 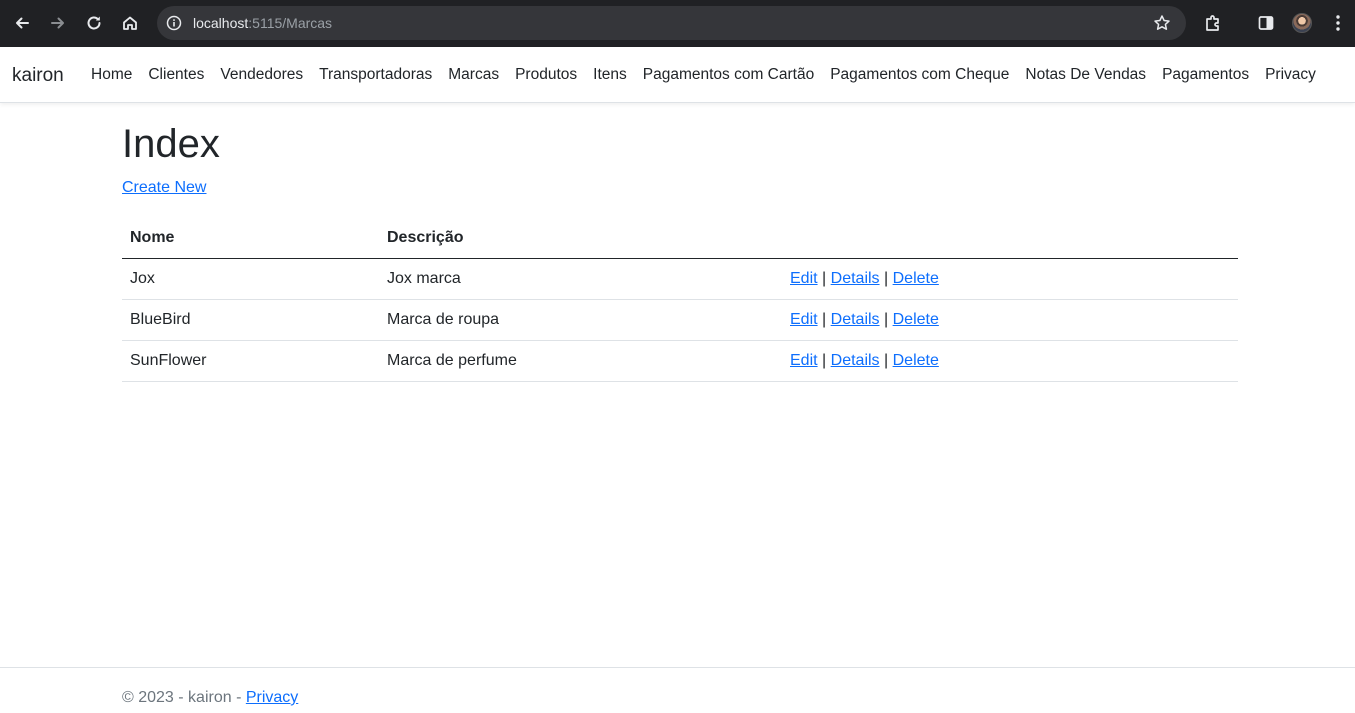 What do you see at coordinates (1010, 238) in the screenshot?
I see `column-header-actions` at bounding box center [1010, 238].